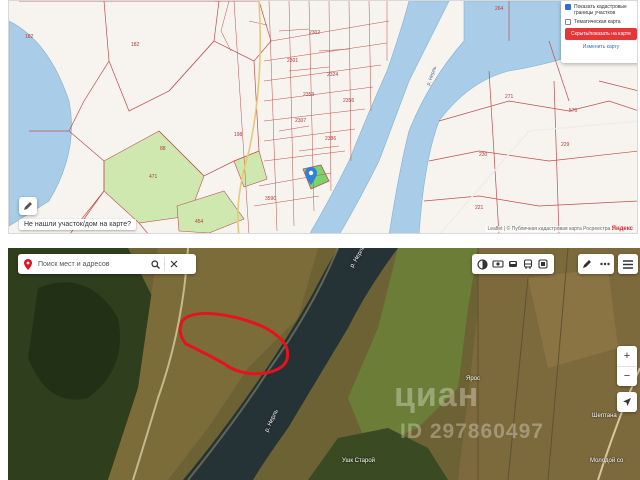 The width and height of the screenshot is (640, 480). I want to click on parcel-label: 2356, so click(349, 101).